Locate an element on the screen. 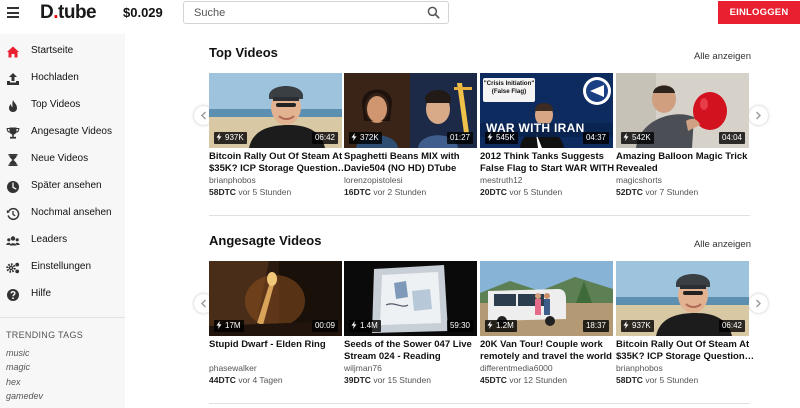 The width and height of the screenshot is (800, 408). sidebar-item-top-videos: Top Videos is located at coordinates (62, 106).